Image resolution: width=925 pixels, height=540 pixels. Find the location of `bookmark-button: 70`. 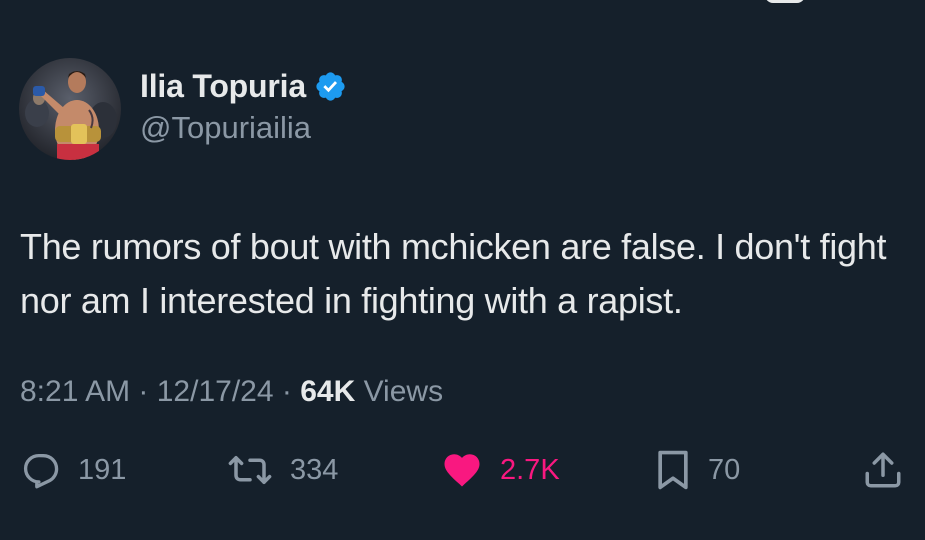

bookmark-button: 70 is located at coordinates (697, 470).